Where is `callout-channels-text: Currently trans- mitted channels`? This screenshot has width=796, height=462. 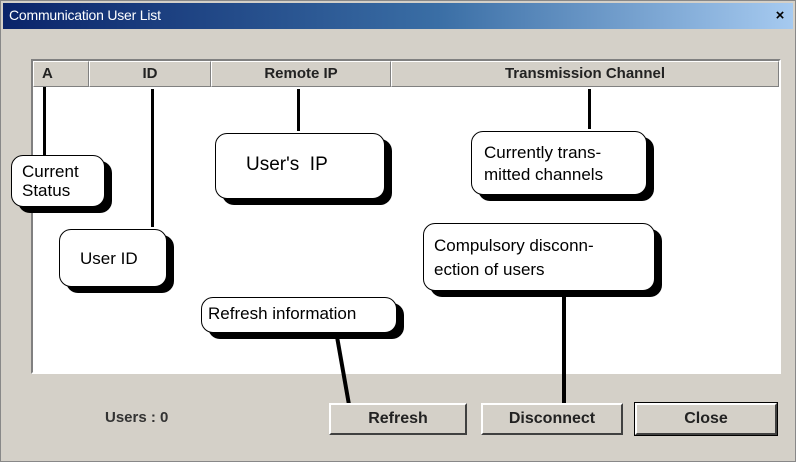 callout-channels-text: Currently trans- mitted channels is located at coordinates (544, 163).